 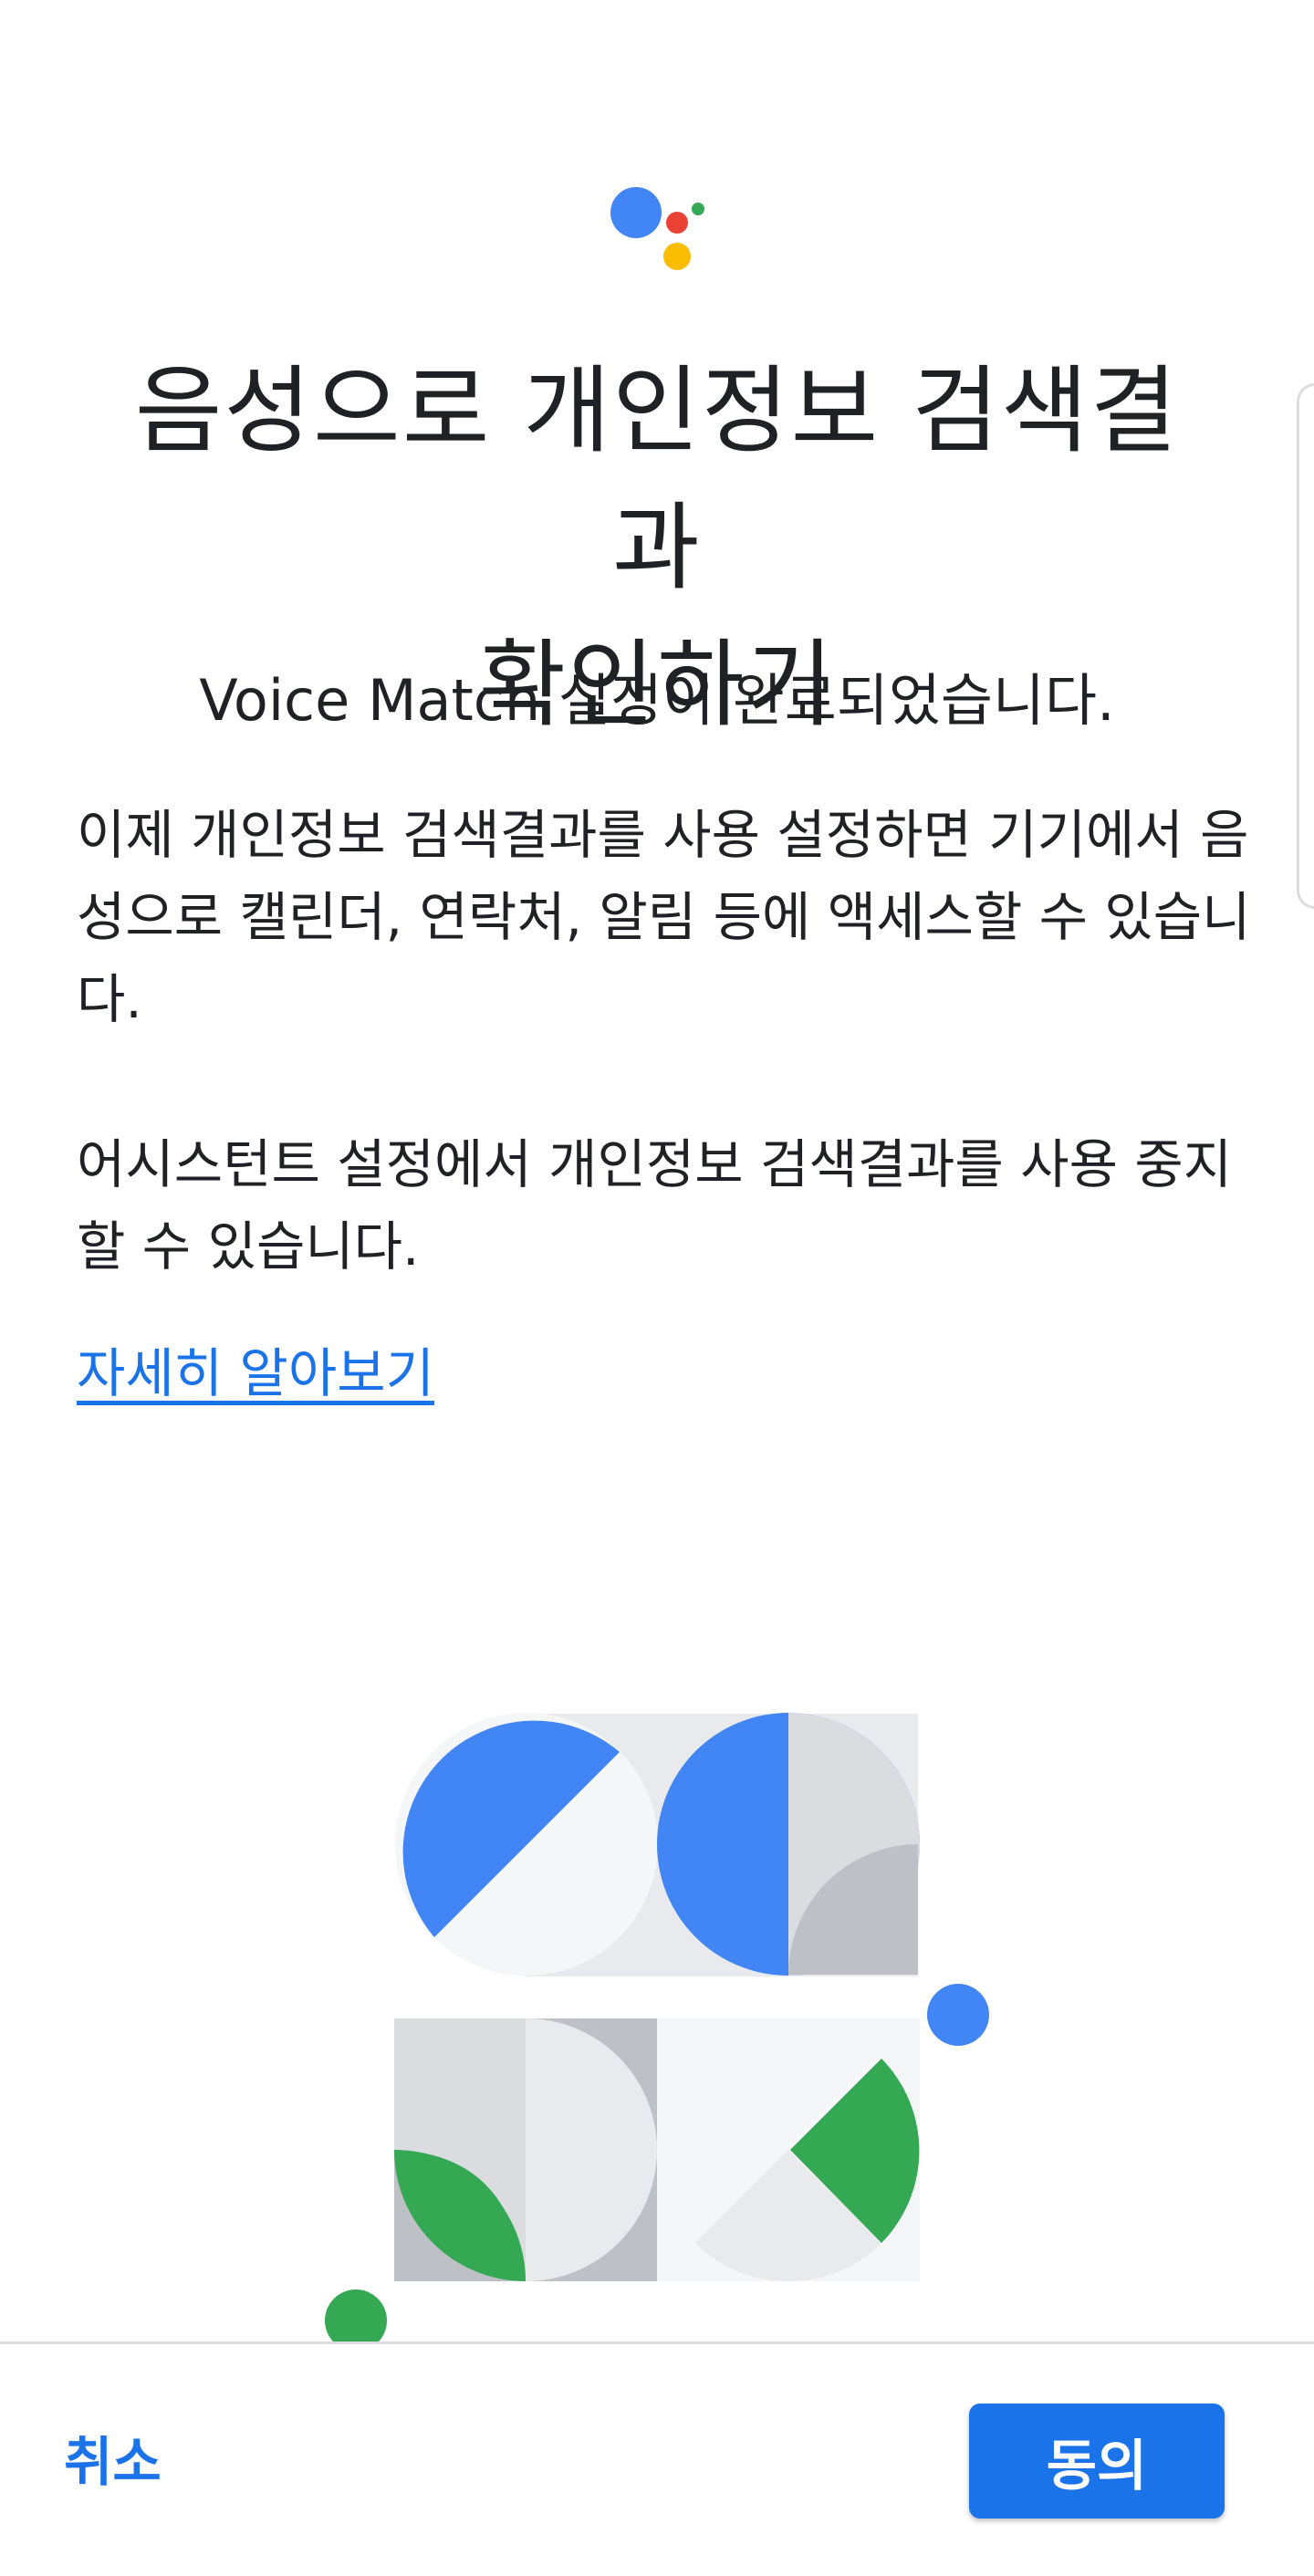 I want to click on description-paragraph-2: 어시스턴트 설정에서 개인정보 검색결과를 사용 중지할 수 있습니다., so click(x=655, y=1205).